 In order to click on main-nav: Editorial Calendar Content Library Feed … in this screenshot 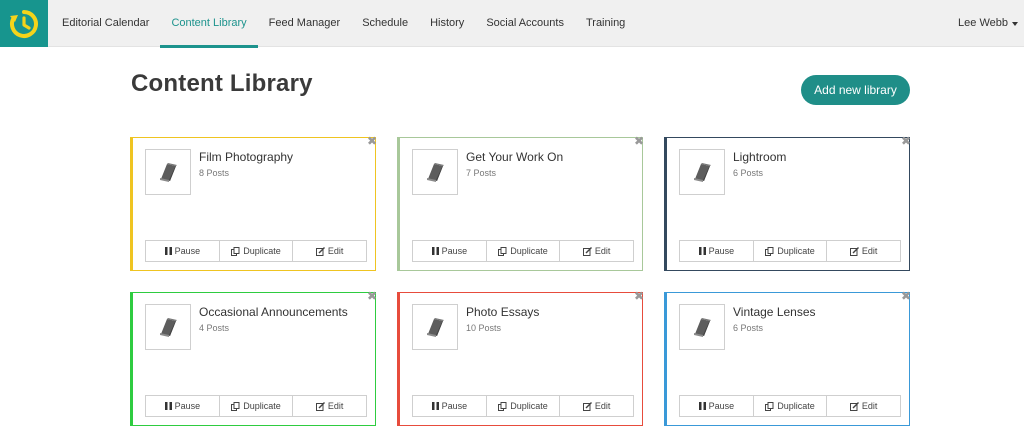, I will do `click(343, 24)`.